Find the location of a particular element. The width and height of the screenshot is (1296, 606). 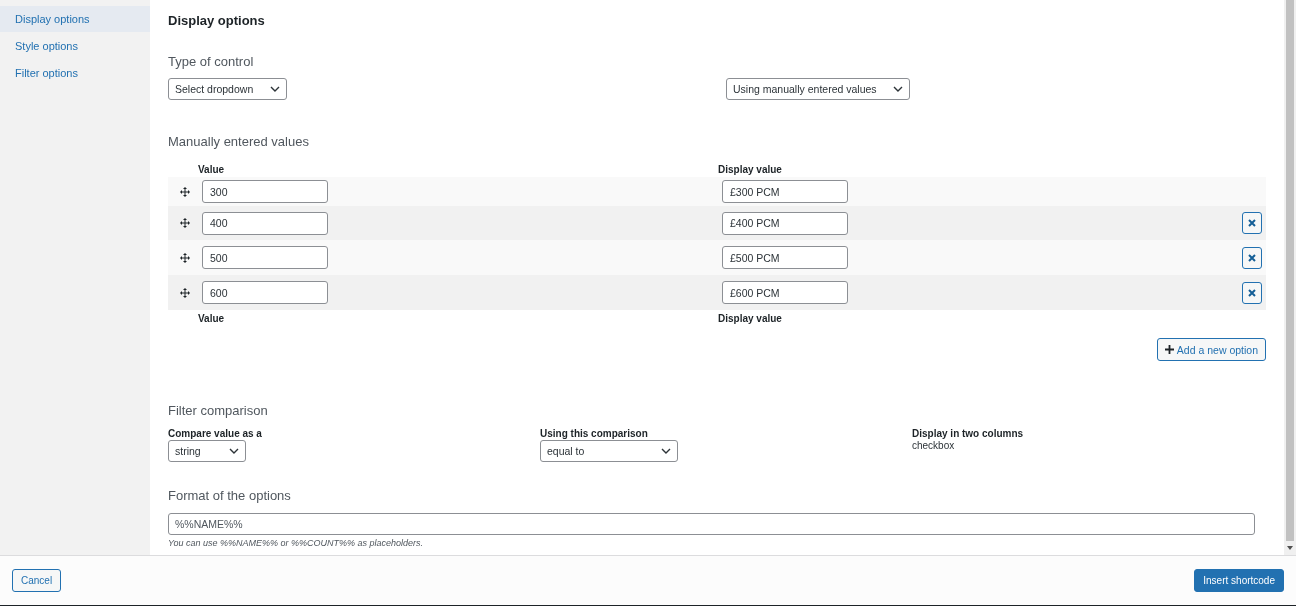

display-value-input: £500 PCM is located at coordinates (785, 257).